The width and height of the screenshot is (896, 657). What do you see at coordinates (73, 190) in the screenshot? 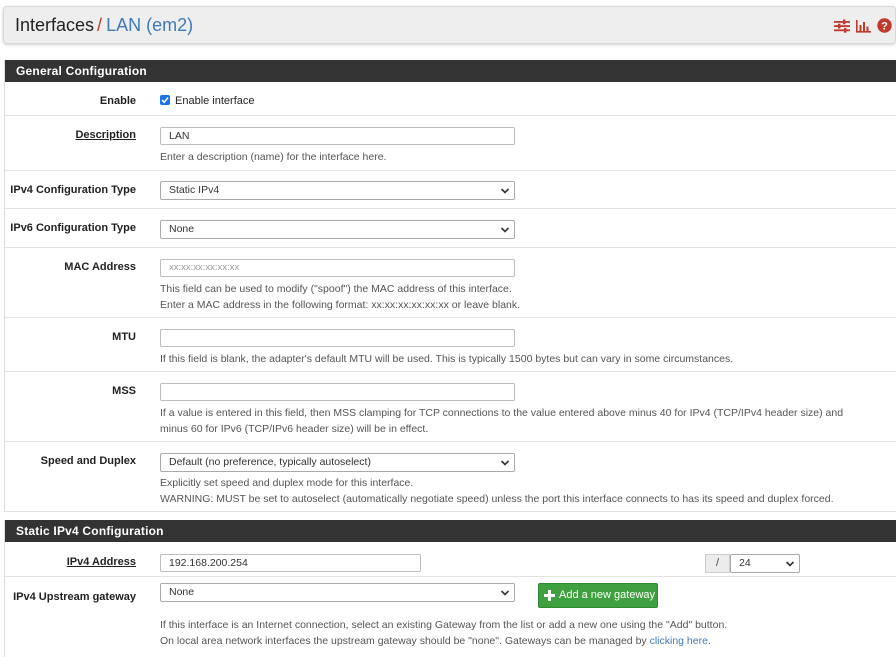
I see `ipv4-type-label: IPv4 Configuration Type` at bounding box center [73, 190].